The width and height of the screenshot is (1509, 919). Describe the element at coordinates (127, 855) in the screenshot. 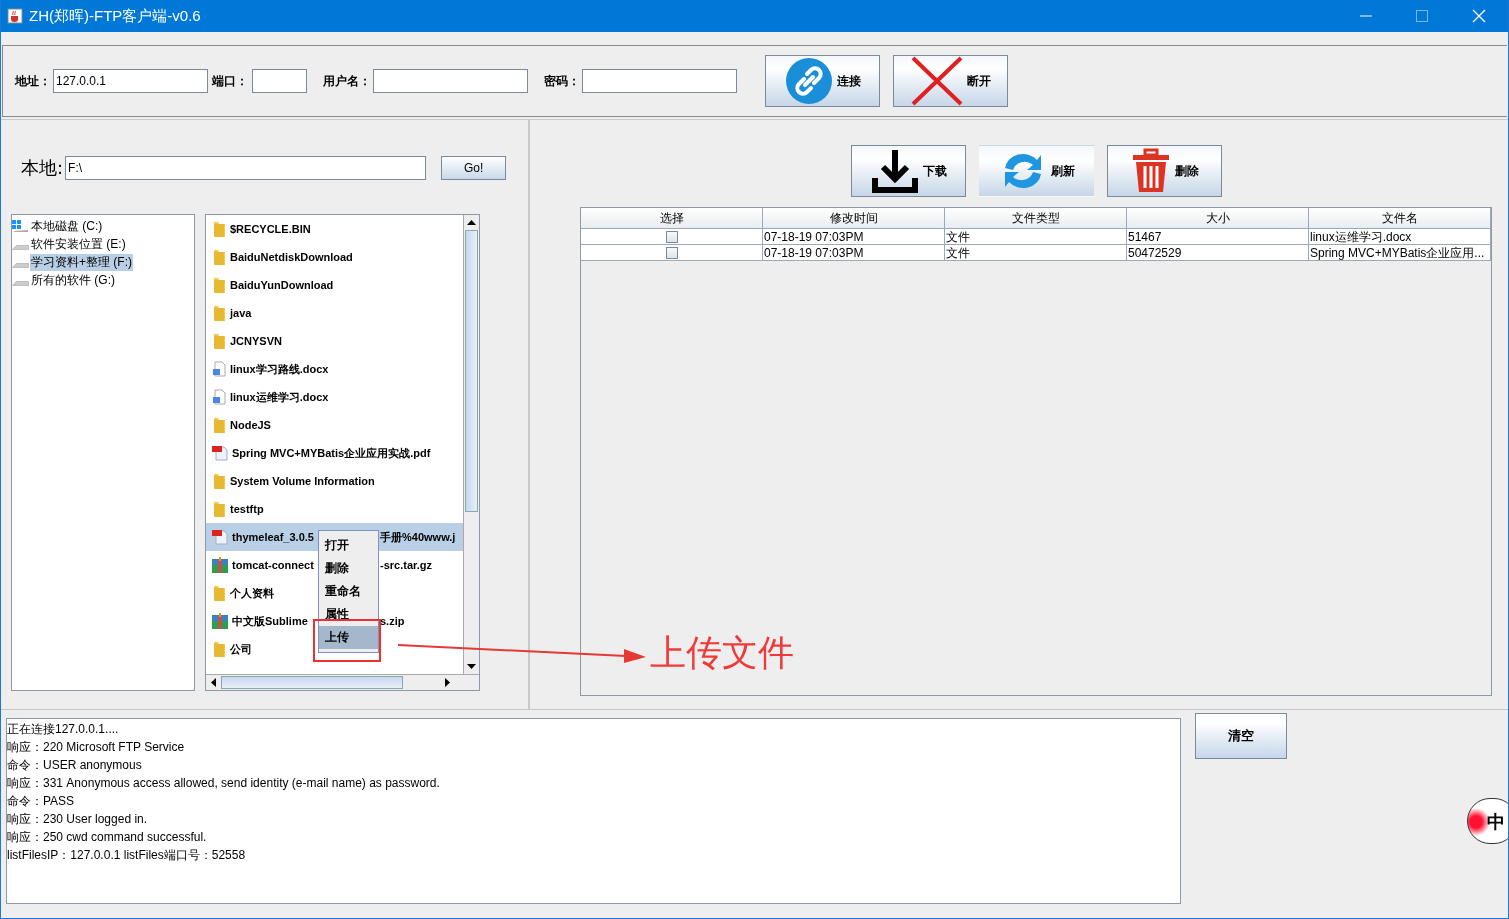

I see `log-line: listFilesIP：127.0.0.1 listFiles端口号：52558` at that location.